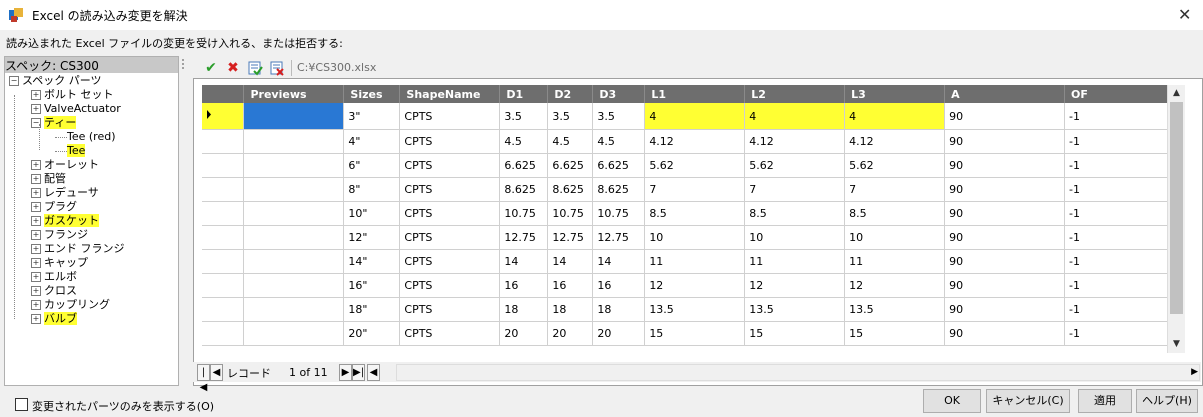  I want to click on table-cell: 12, so click(695, 285).